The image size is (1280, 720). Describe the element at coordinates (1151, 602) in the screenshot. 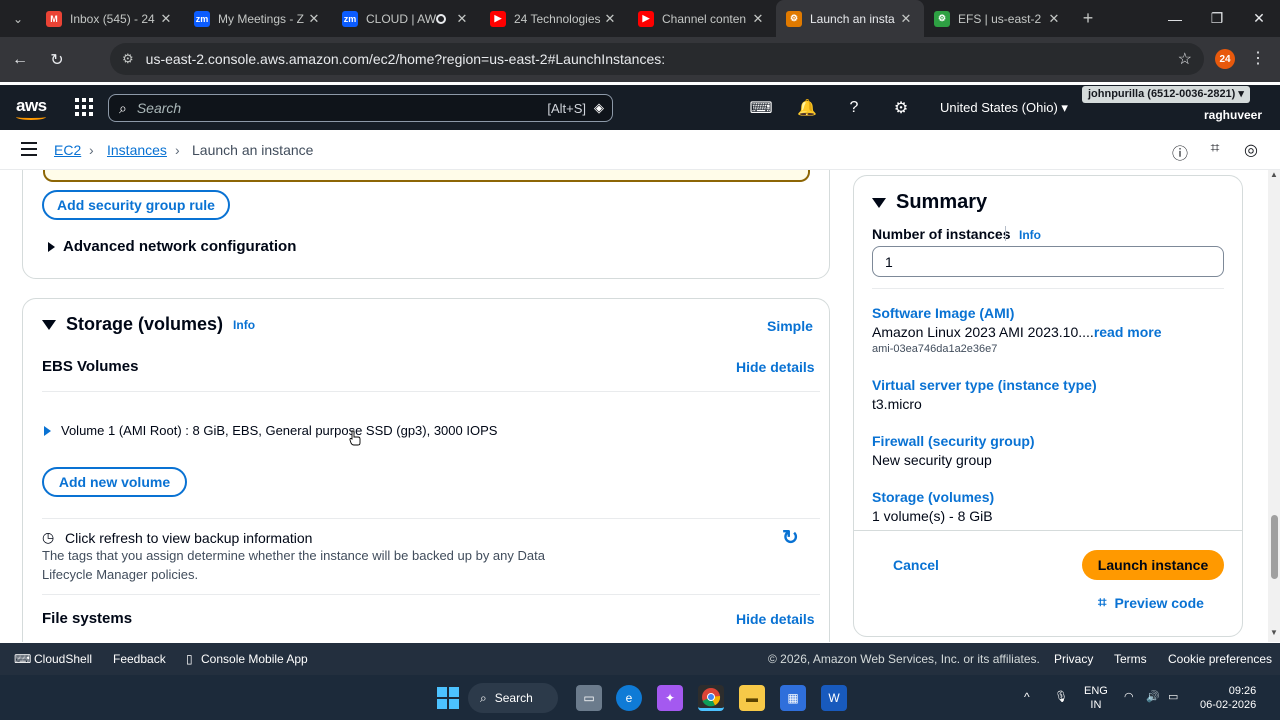

I see `preview-code-button: ⌗ Preview code` at that location.